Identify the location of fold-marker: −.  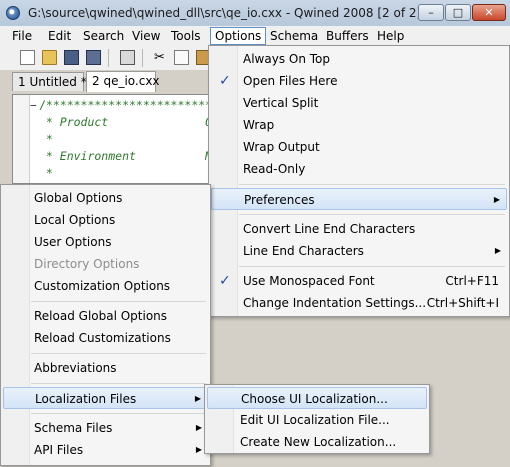
(33, 105).